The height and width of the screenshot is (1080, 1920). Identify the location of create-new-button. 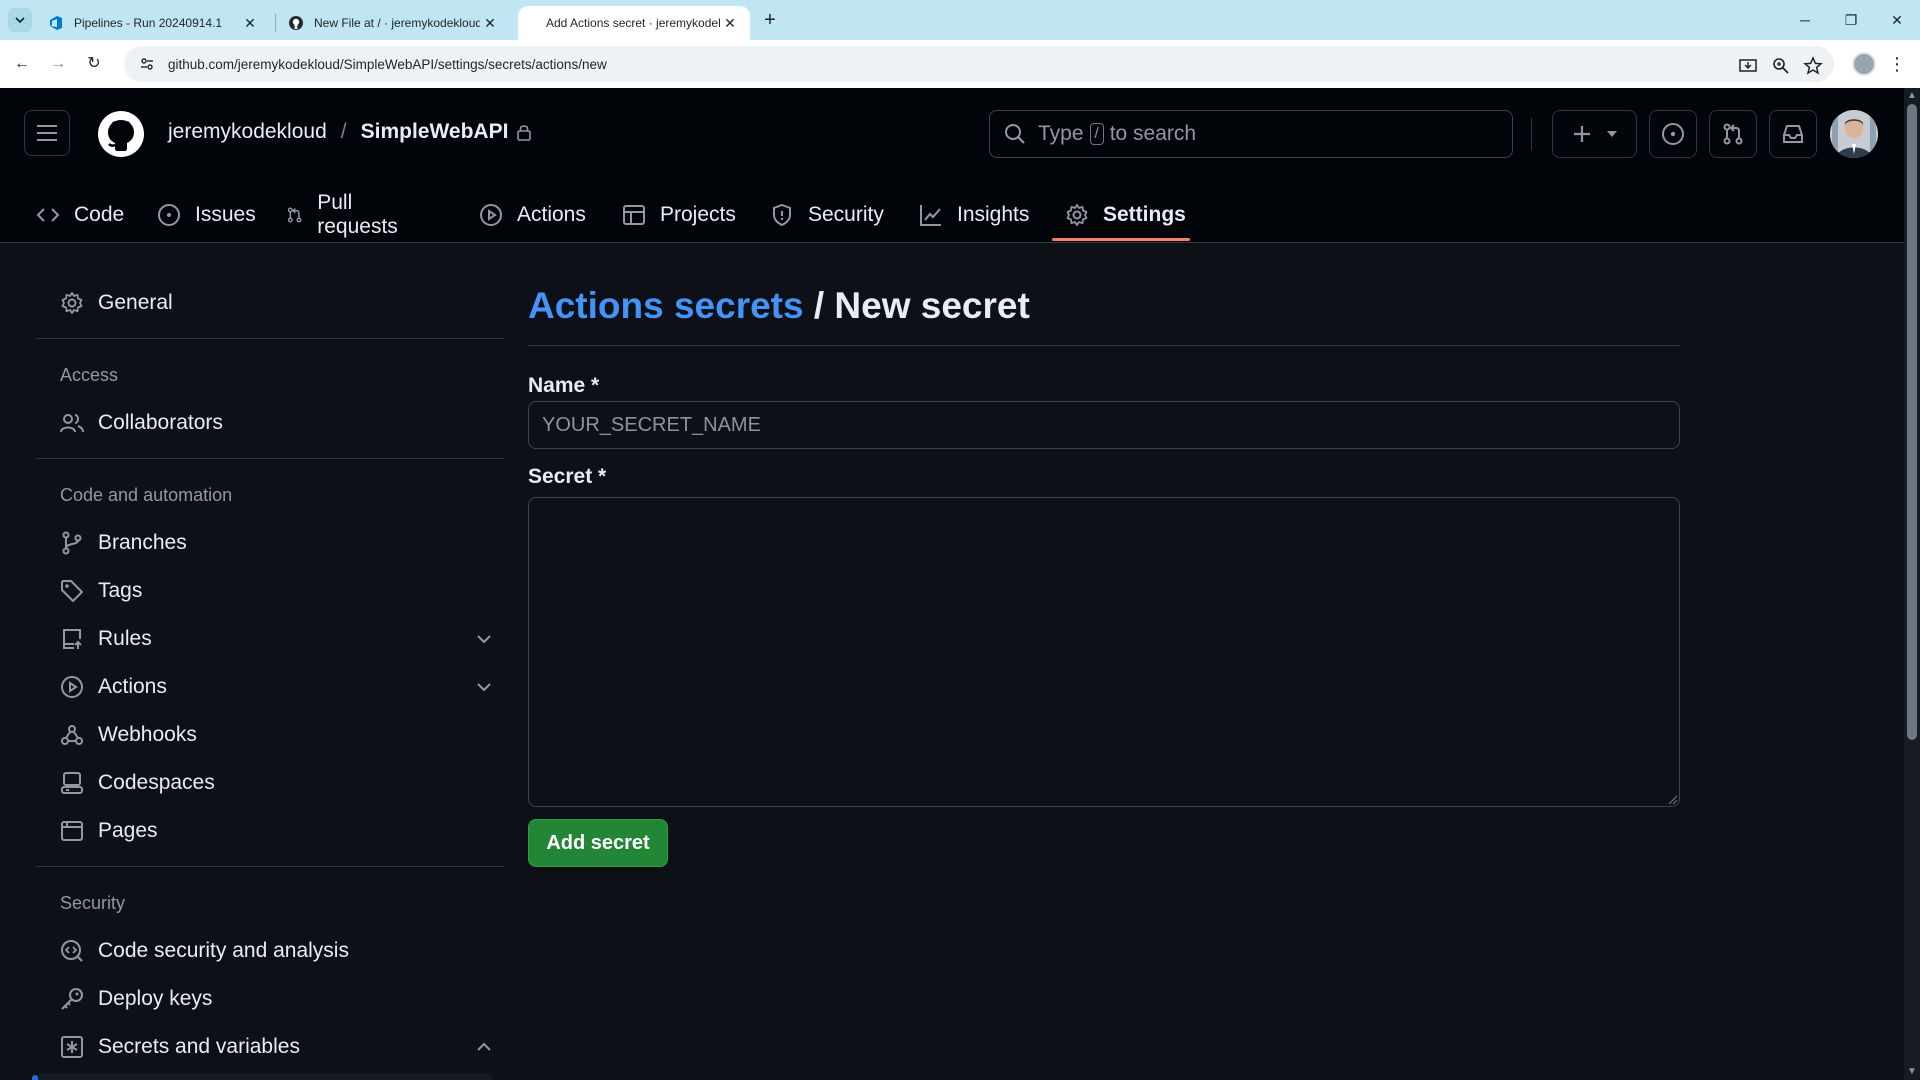
(1594, 134).